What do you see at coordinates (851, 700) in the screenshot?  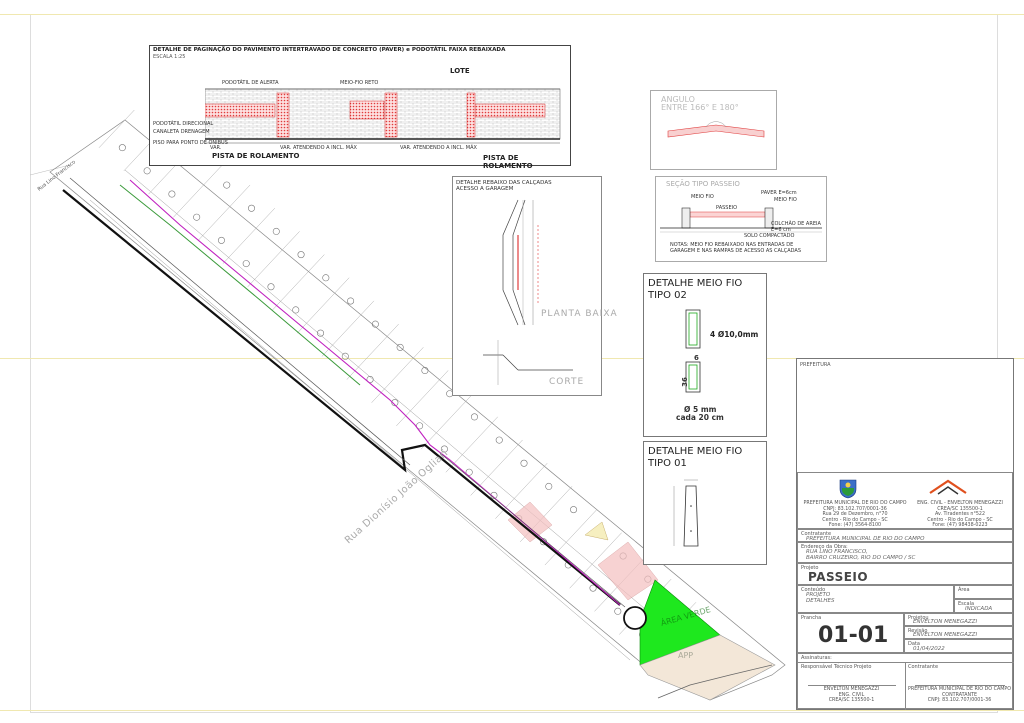 I see `resp-line: CREA/SC 135500-1` at bounding box center [851, 700].